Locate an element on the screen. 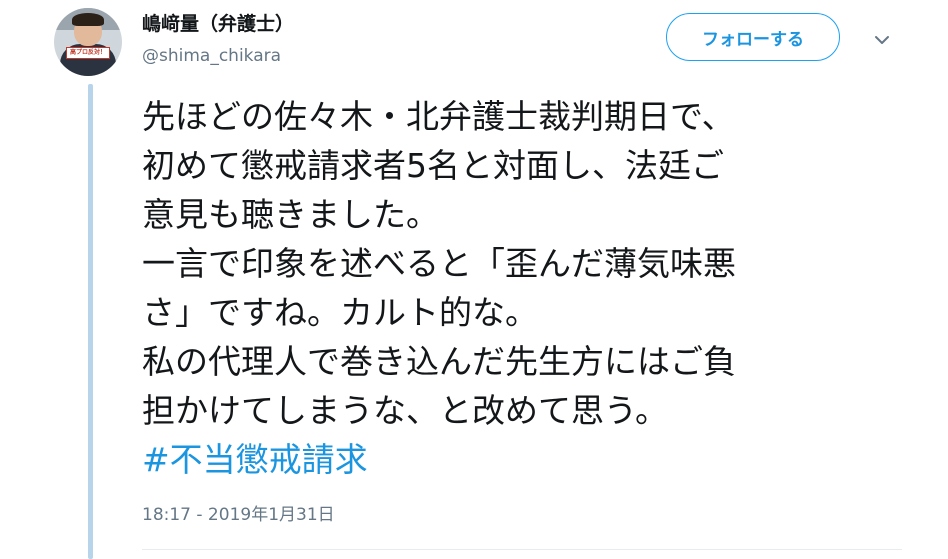 Image resolution: width=948 pixels, height=559 pixels. avatar-hair is located at coordinates (88, 19).